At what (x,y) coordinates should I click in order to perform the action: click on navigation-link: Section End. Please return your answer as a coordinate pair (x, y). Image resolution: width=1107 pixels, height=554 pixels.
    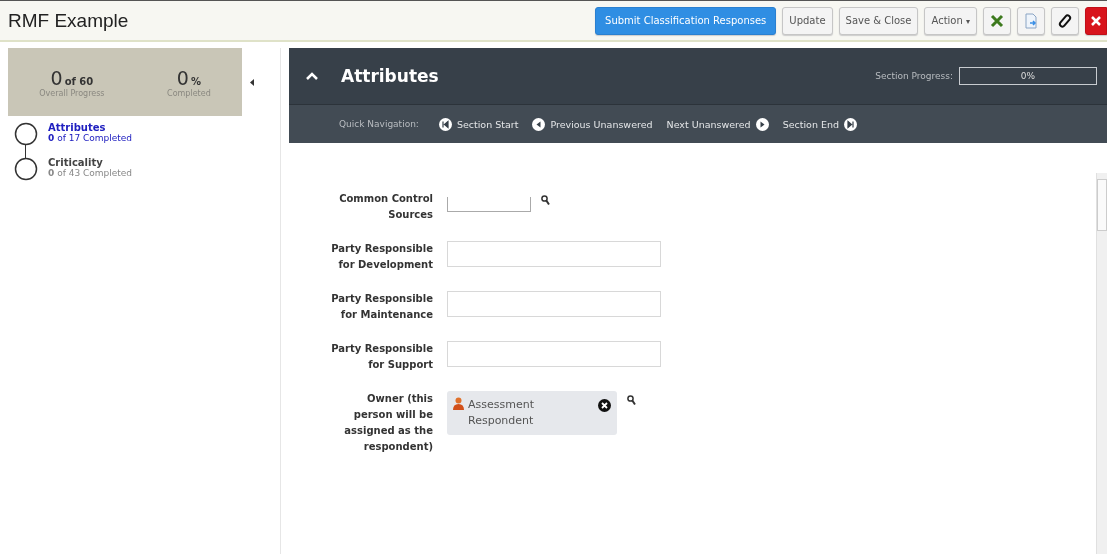
    Looking at the image, I should click on (820, 124).